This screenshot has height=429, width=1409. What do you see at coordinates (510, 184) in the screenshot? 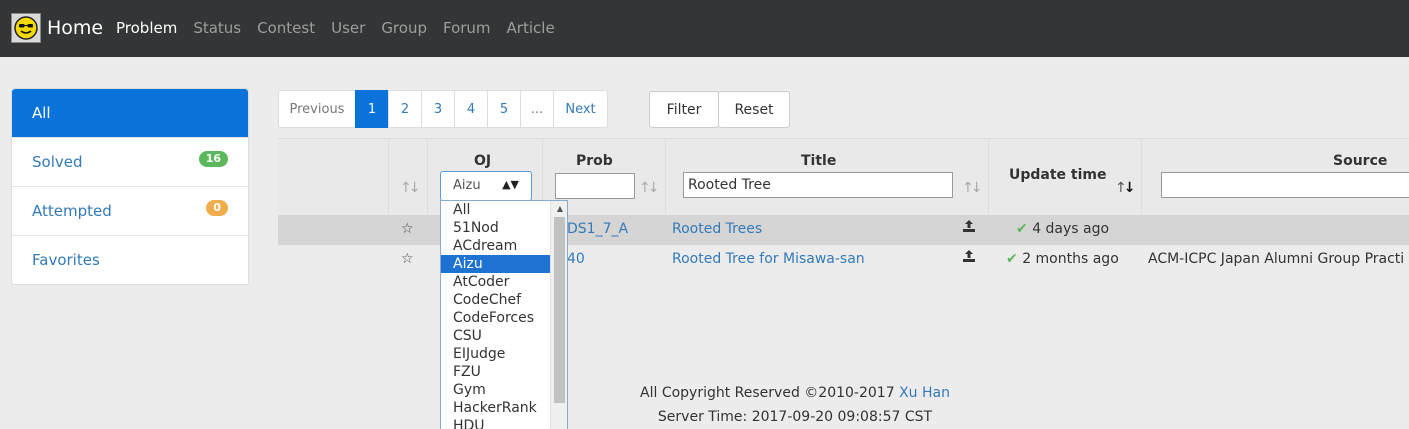
I see `dropdown-caret-icon: ▲▼` at bounding box center [510, 184].